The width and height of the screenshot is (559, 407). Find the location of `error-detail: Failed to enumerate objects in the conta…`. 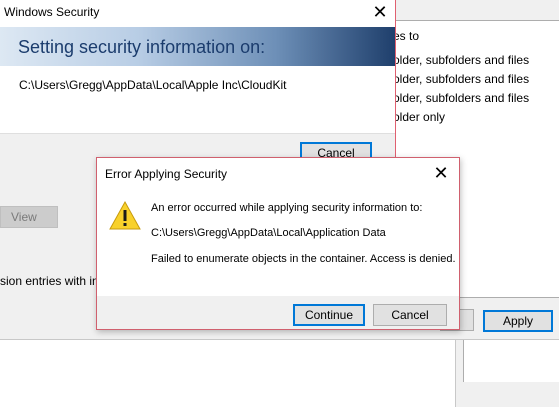

error-detail: Failed to enumerate objects in the conta… is located at coordinates (303, 259).